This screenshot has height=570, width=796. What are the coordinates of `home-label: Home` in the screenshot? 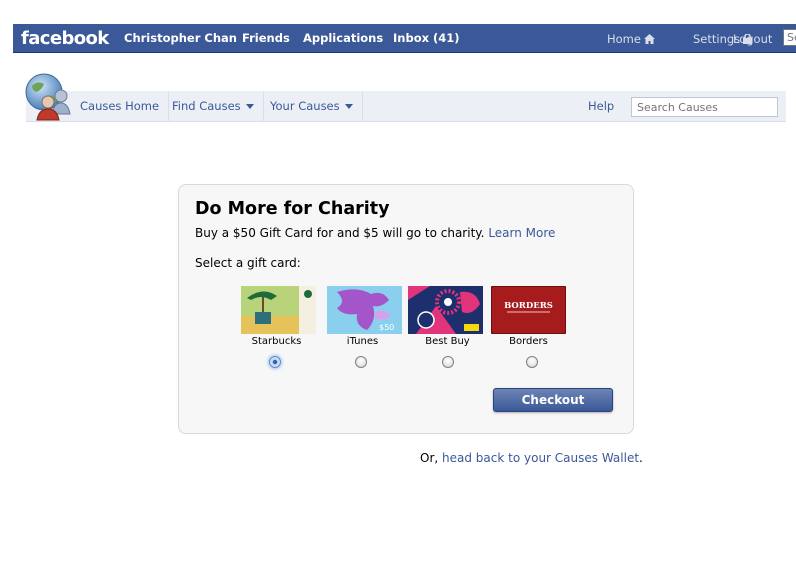 It's located at (624, 39).